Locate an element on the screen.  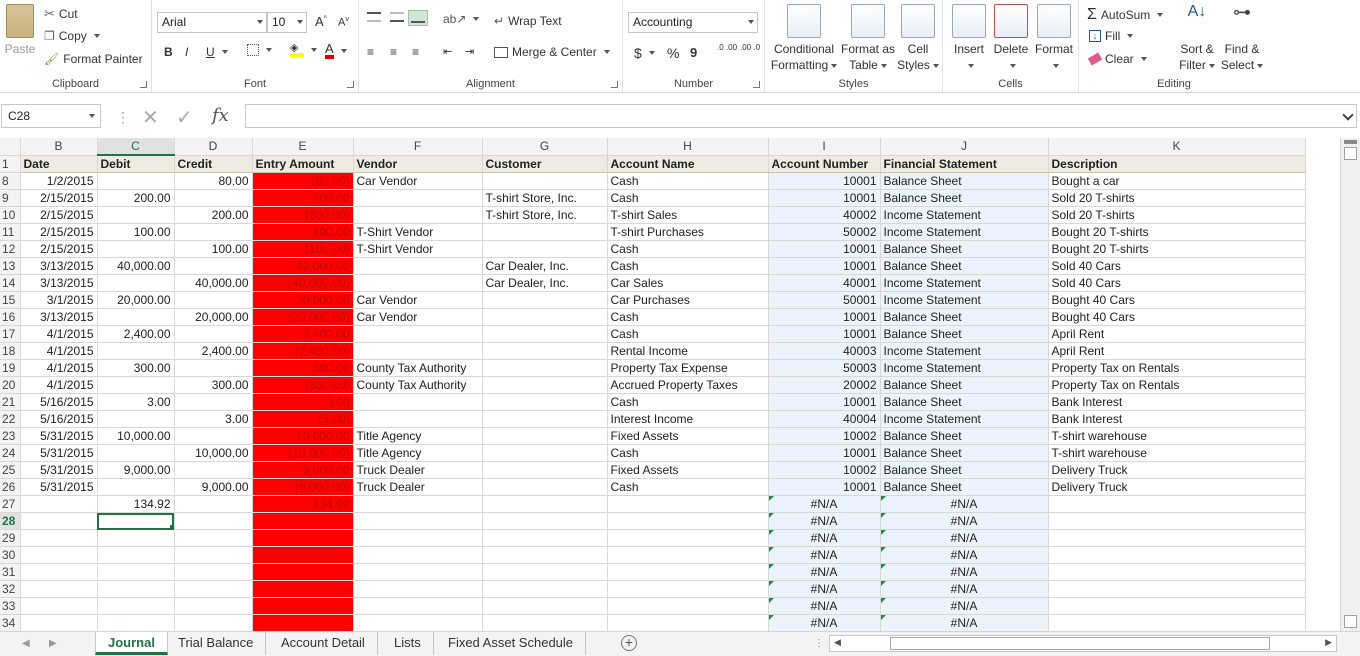
orientation-button: ab↗ is located at coordinates (461, 19).